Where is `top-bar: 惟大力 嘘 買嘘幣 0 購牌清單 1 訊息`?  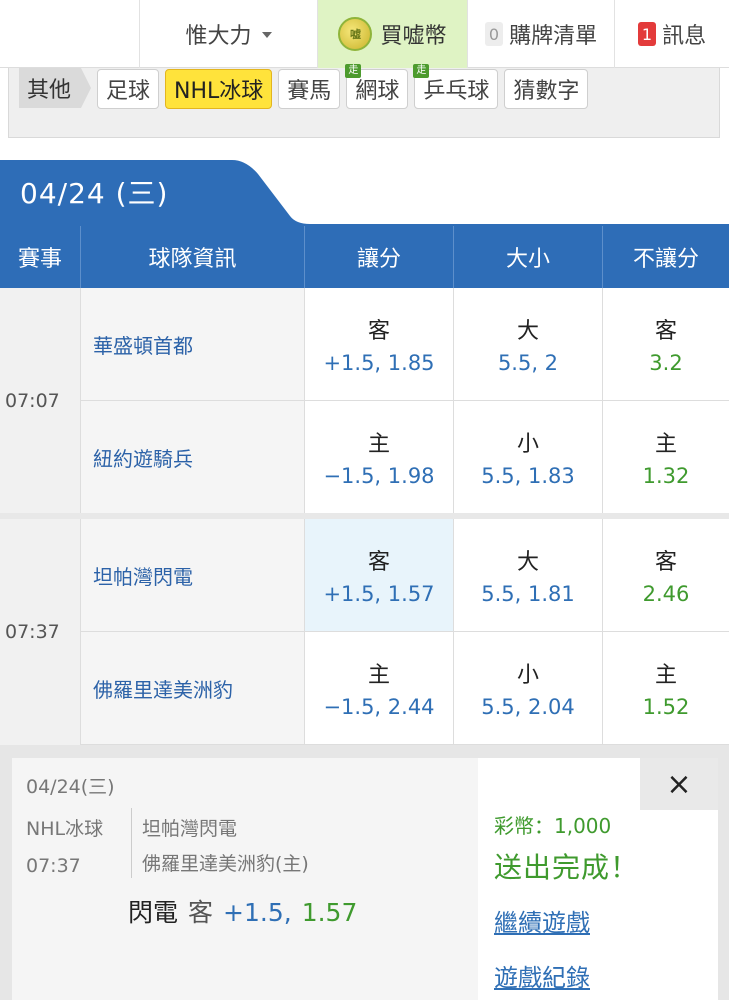 top-bar: 惟大力 嘘 買嘘幣 0 購牌清單 1 訊息 is located at coordinates (364, 34).